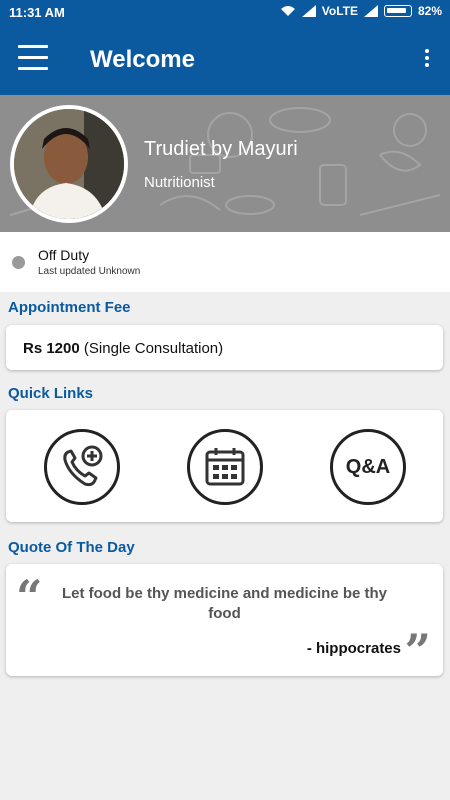 This screenshot has width=450, height=800. What do you see at coordinates (69, 307) in the screenshot?
I see `appointment-fee-title: Appointment Fee` at bounding box center [69, 307].